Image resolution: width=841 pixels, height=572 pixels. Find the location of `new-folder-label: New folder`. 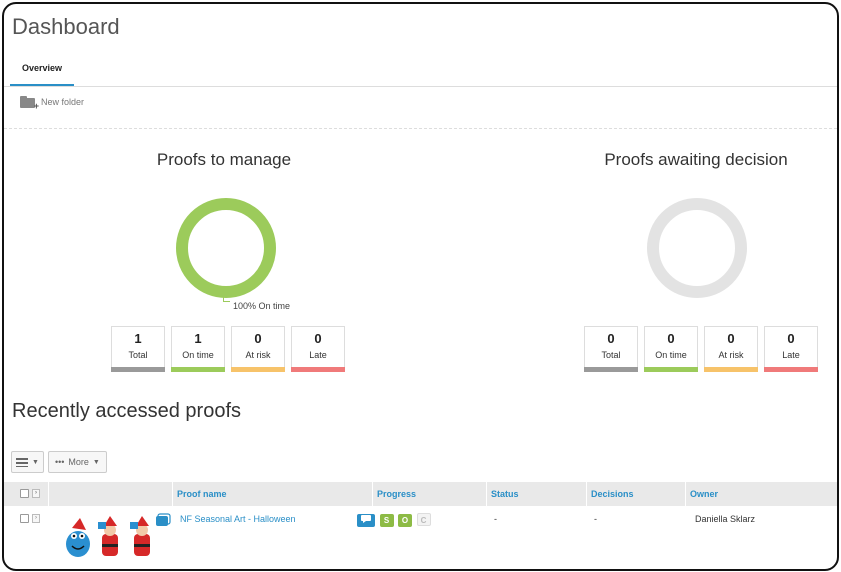

new-folder-label: New folder is located at coordinates (63, 102).